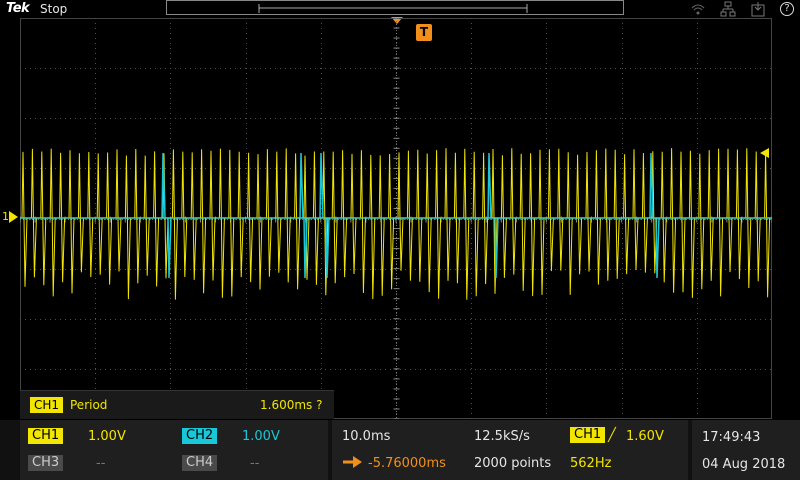  I want to click on measurement-value: 1.600ms ?, so click(291, 405).